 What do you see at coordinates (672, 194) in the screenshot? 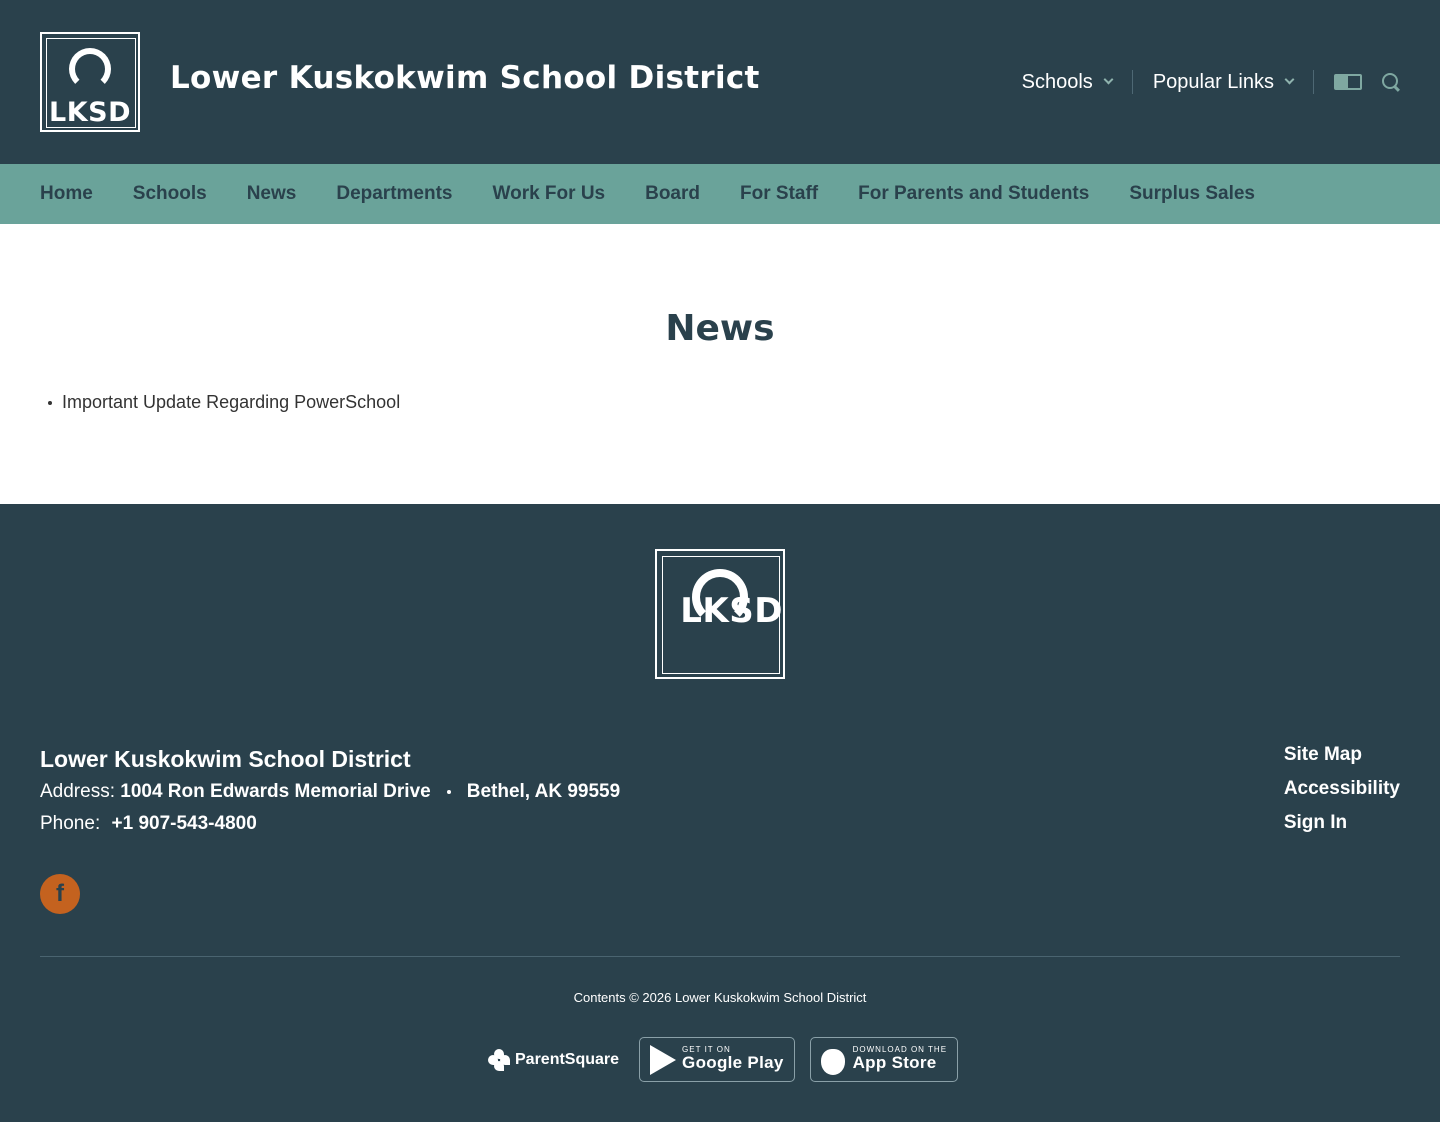
I see `nav-board: Board` at bounding box center [672, 194].